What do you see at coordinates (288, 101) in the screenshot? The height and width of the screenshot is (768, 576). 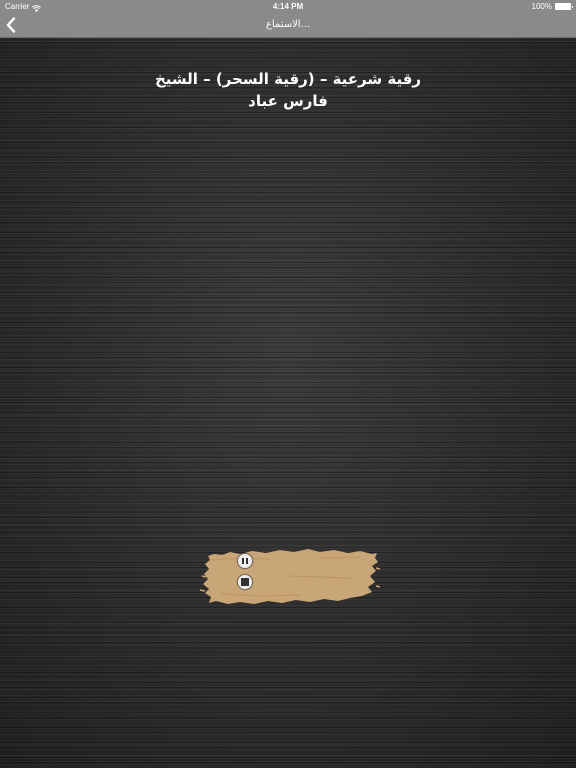 I see `track-title-line2: فارس عباد` at bounding box center [288, 101].